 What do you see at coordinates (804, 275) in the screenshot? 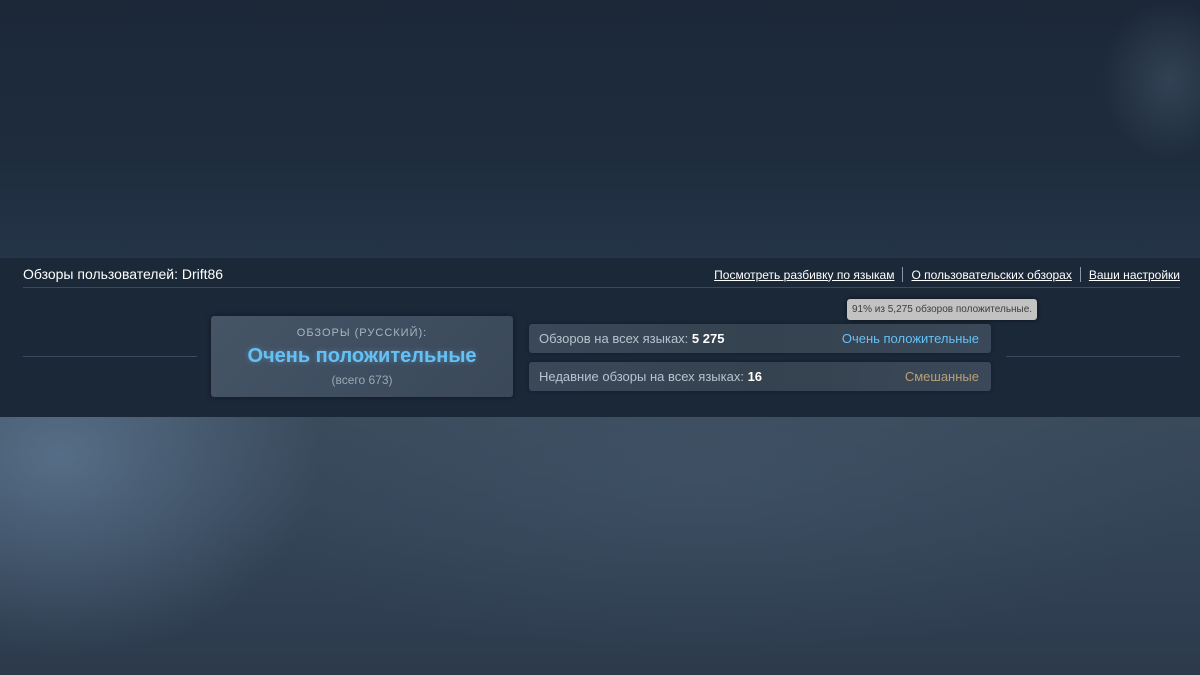
I see `language-breakdown-link: Посмотреть разбивку по языкам` at bounding box center [804, 275].